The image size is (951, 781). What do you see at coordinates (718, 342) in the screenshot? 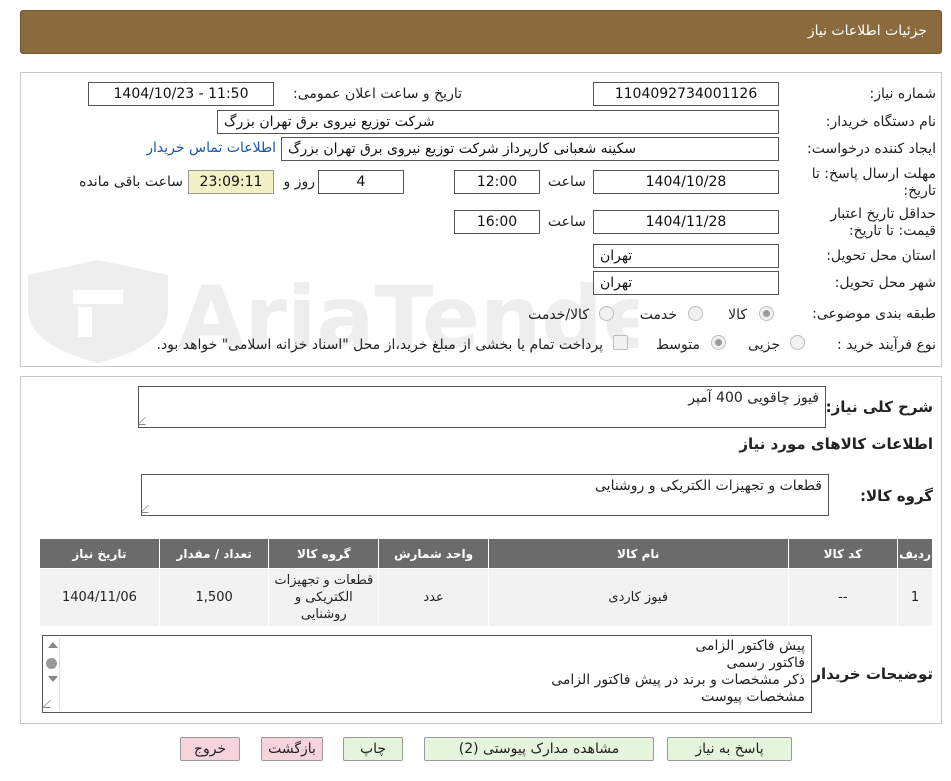
I see `process-medium-radio` at bounding box center [718, 342].